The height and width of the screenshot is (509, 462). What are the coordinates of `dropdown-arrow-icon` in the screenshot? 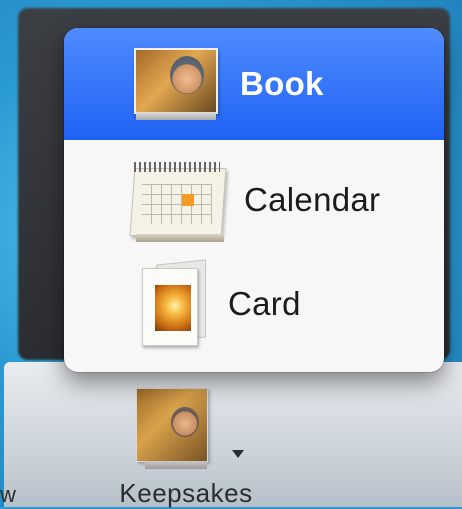 It's located at (238, 454).